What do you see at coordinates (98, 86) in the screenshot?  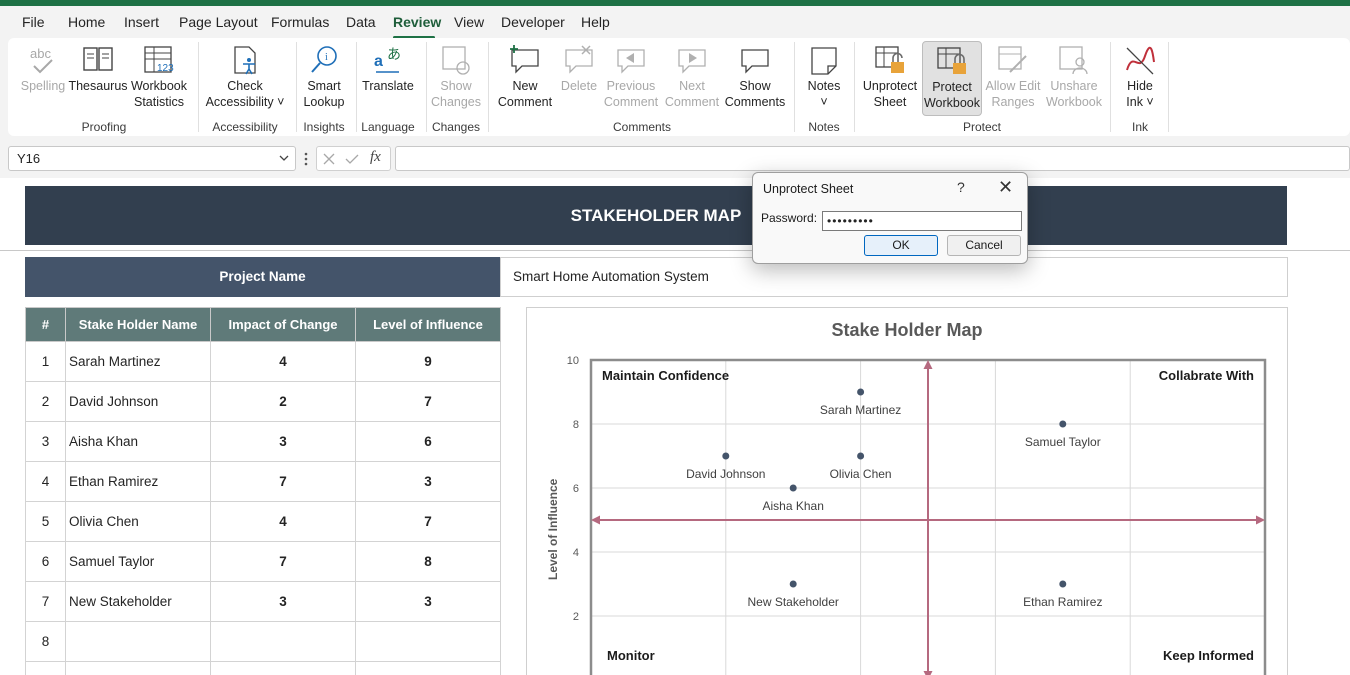 I see `thesaurus-label: Thesaurus` at bounding box center [98, 86].